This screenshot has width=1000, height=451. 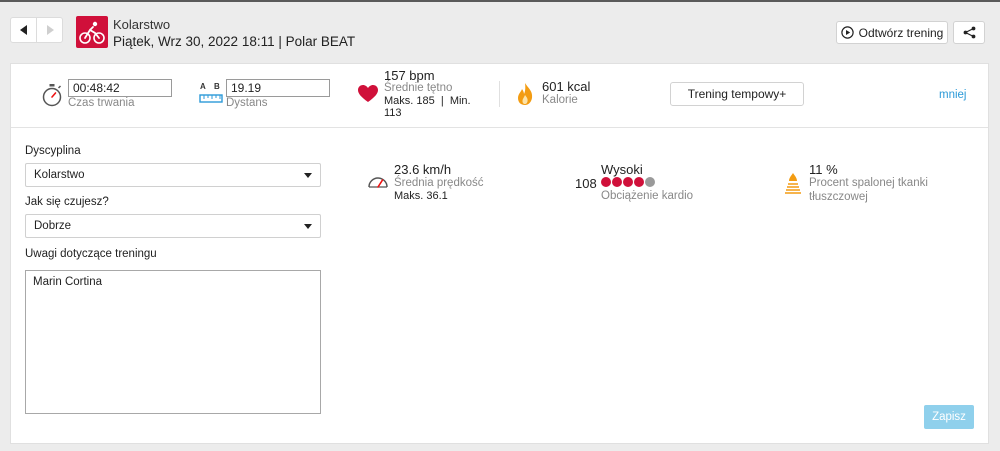 I want to click on distance-label: Dystans, so click(x=247, y=103).